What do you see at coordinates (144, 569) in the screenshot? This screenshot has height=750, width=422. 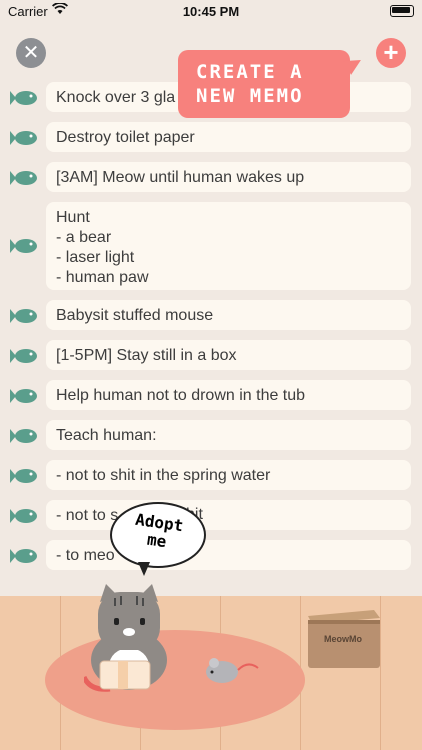 I see `speech-bubble-tail` at bounding box center [144, 569].